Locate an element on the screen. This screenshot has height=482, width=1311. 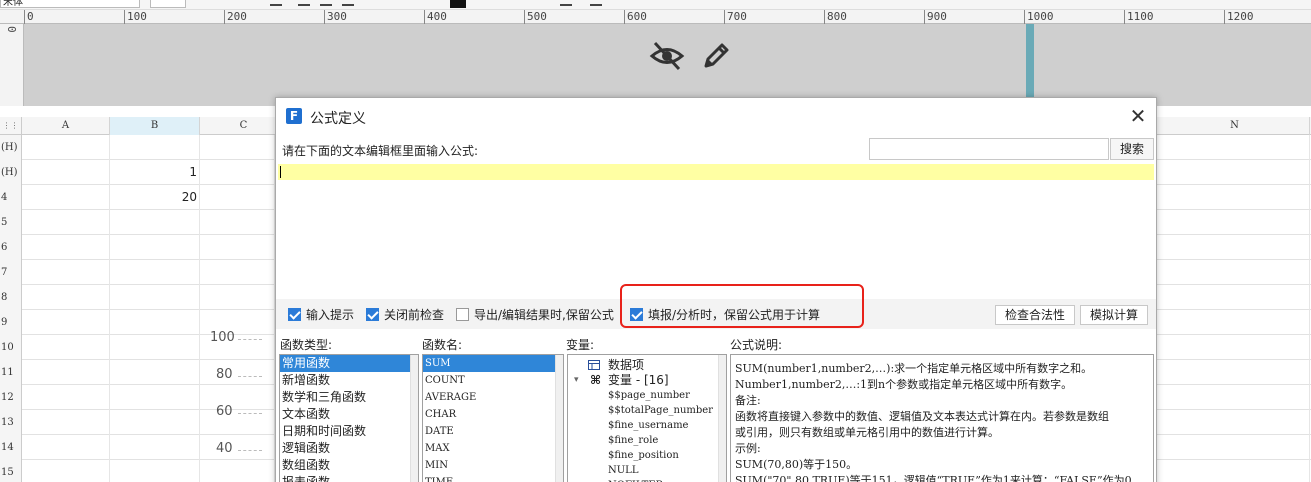
list-item: 报表函数 is located at coordinates (349, 478).